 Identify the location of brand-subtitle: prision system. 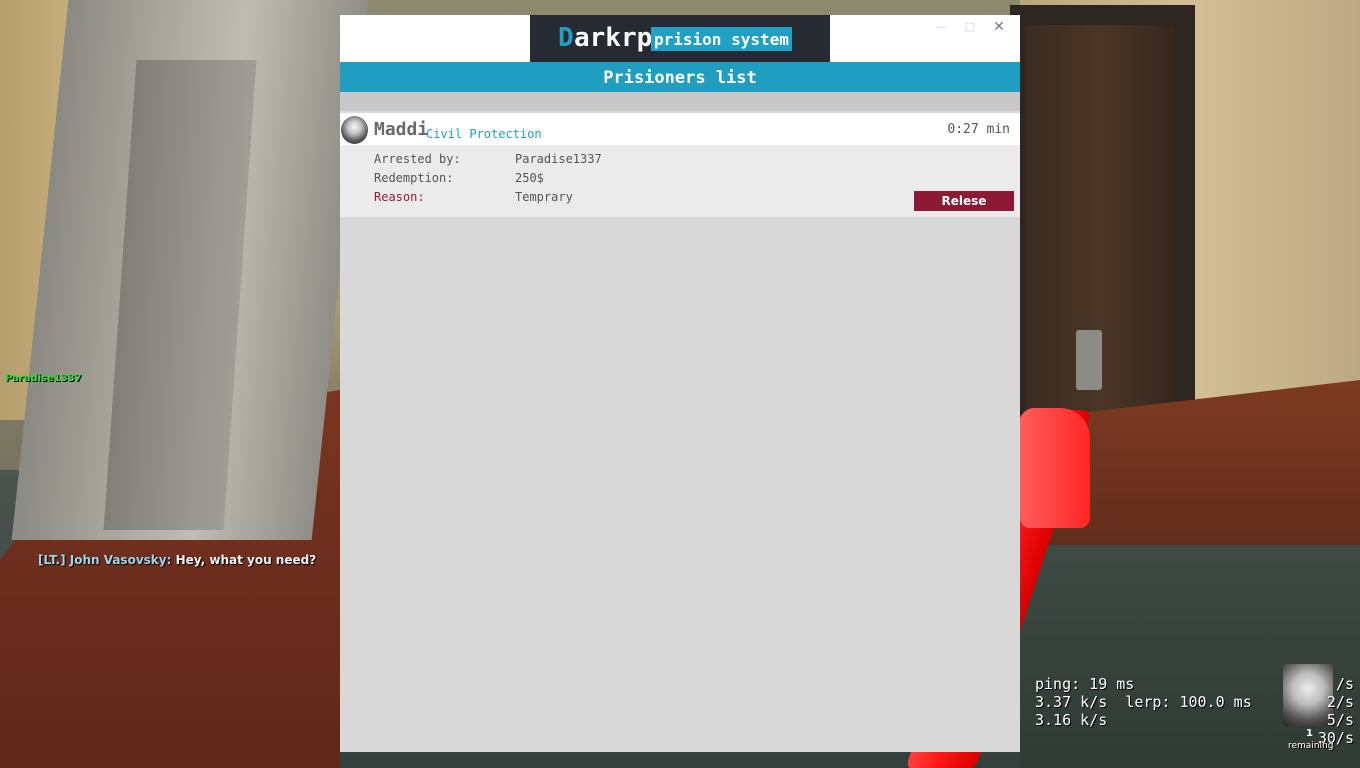
(721, 39).